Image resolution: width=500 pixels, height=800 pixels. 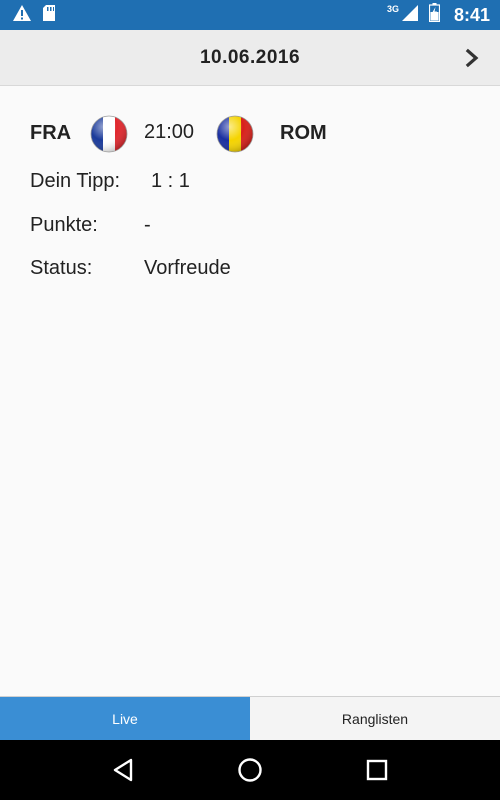 I want to click on tab-bar: Live Ranglisten, so click(x=250, y=718).